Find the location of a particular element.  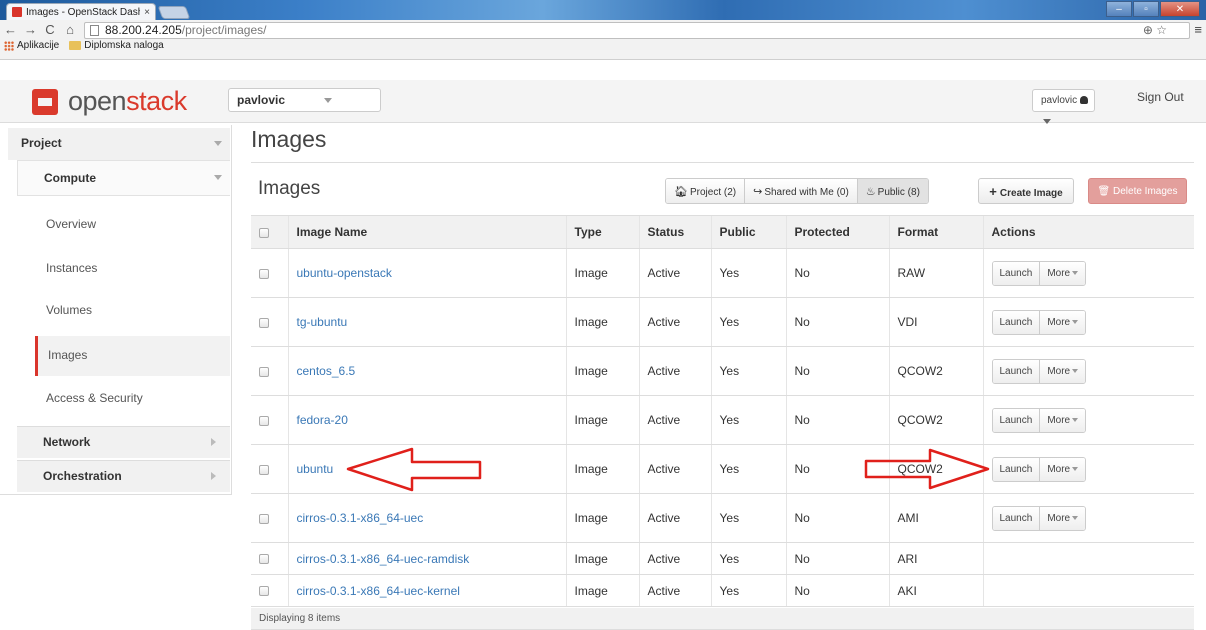

new-tab-button is located at coordinates (174, 12).